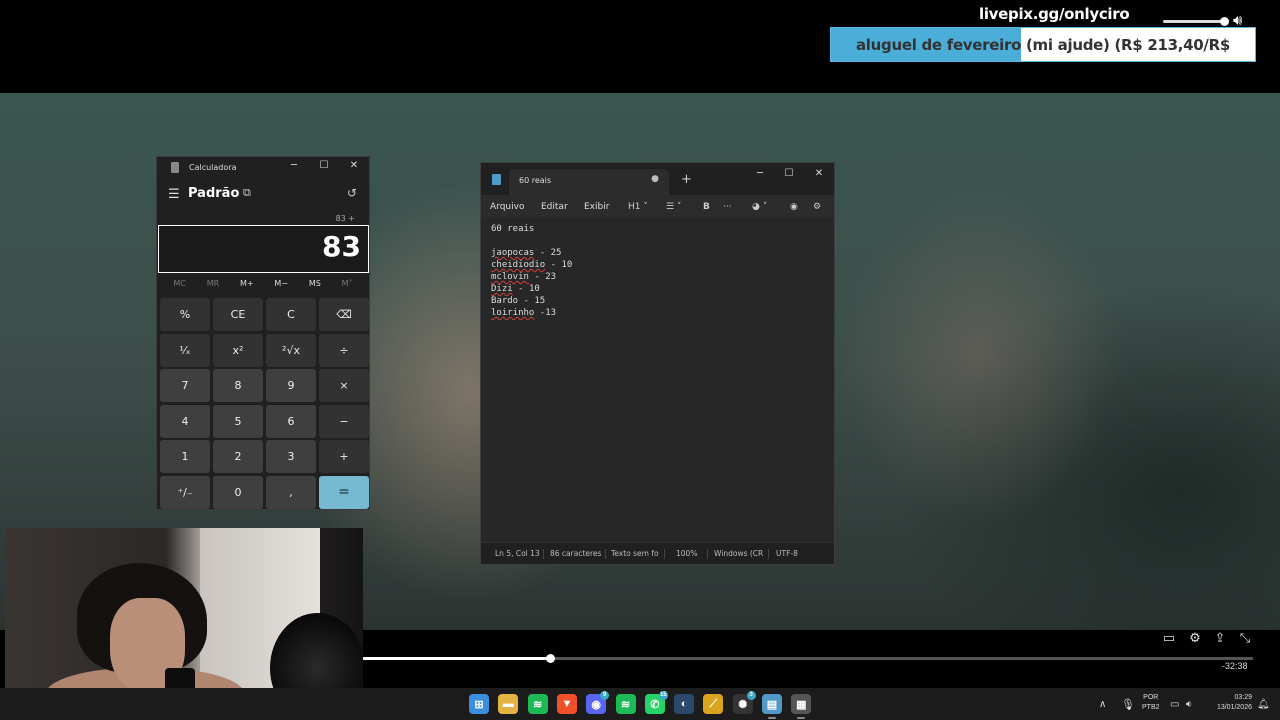  Describe the element at coordinates (344, 421) in the screenshot. I see `subtract-button: −` at that location.